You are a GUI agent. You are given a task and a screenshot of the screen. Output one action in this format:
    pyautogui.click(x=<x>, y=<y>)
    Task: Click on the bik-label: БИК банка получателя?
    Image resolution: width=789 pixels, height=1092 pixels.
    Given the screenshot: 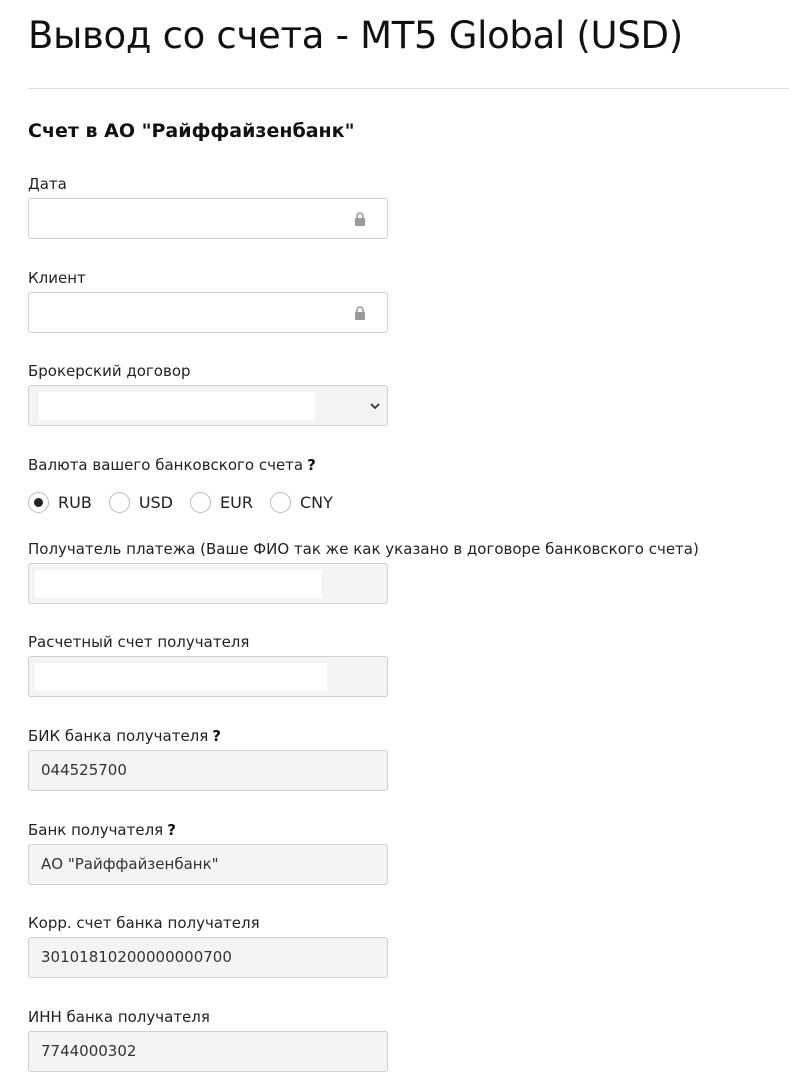 What is the action you would take?
    pyautogui.click(x=208, y=738)
    